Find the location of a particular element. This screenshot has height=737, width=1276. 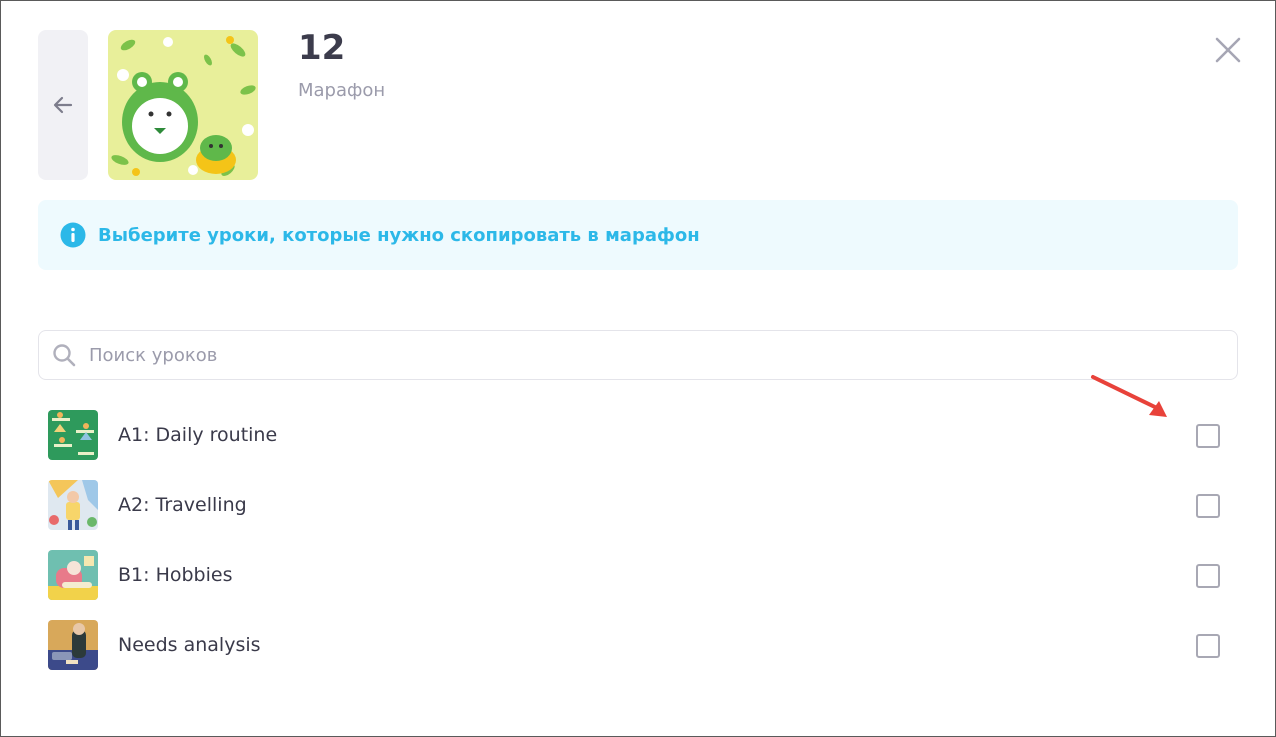

close-button is located at coordinates (1228, 50).